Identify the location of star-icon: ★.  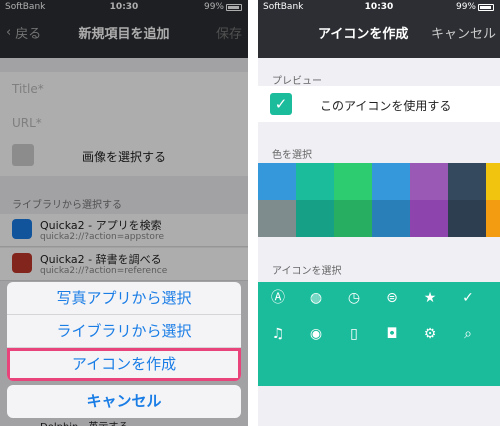
(430, 298).